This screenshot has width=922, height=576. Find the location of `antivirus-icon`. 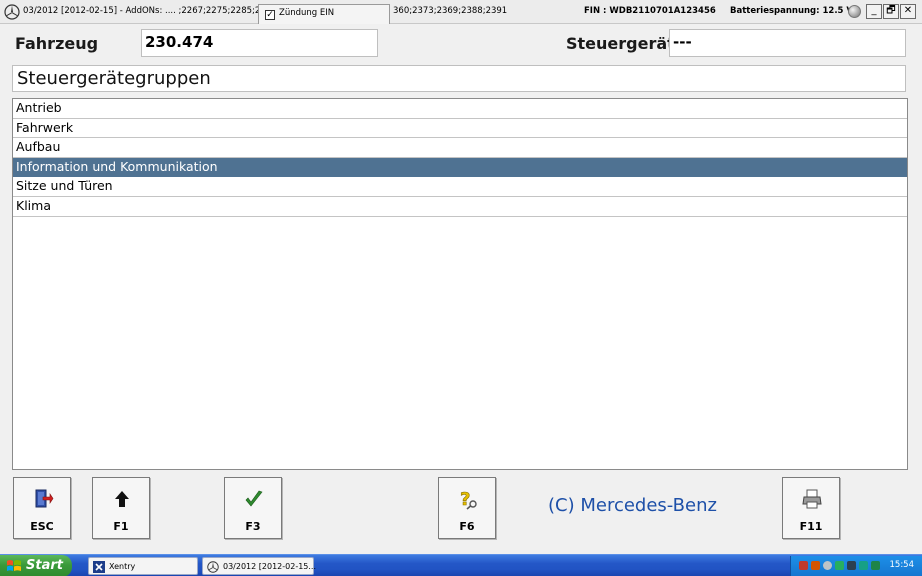

antivirus-icon is located at coordinates (815, 565).